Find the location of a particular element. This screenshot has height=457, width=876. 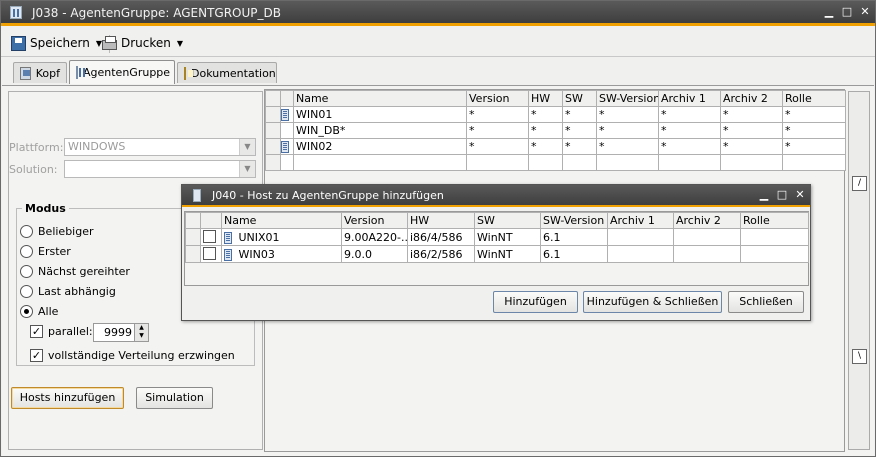

tab-dokumentation: Dokumentation is located at coordinates (227, 72).